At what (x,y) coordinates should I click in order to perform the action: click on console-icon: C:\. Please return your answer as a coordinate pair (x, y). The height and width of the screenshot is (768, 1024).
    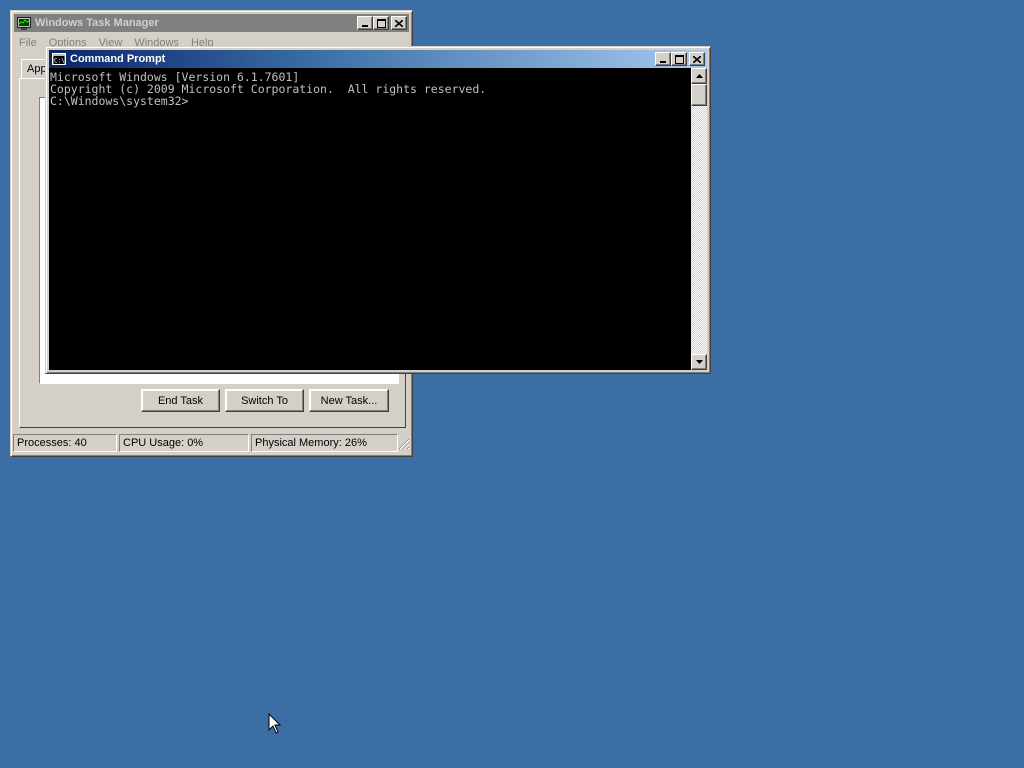
    Looking at the image, I should click on (59, 58).